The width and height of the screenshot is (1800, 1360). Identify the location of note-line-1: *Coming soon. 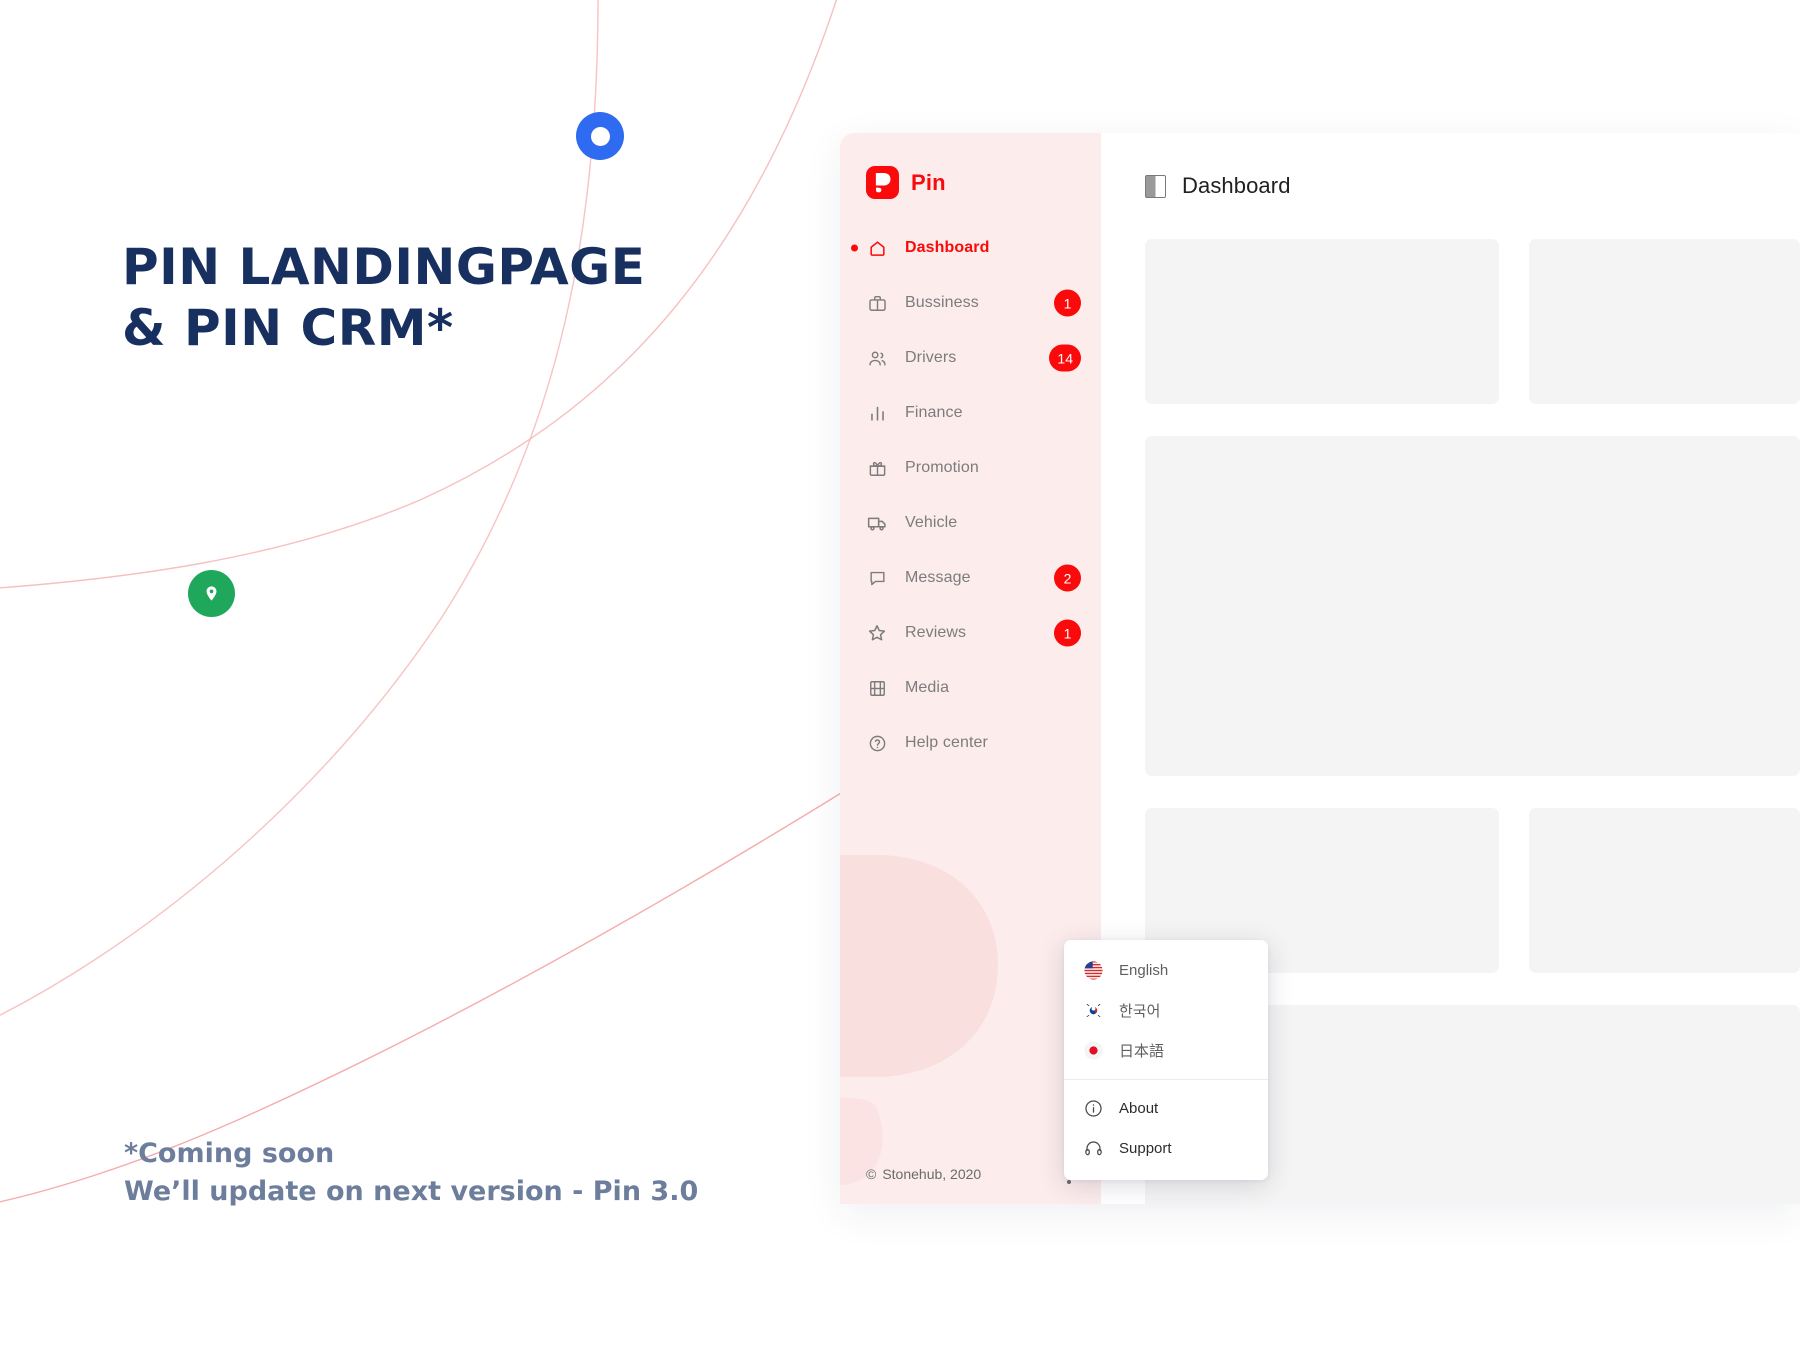
(229, 1153).